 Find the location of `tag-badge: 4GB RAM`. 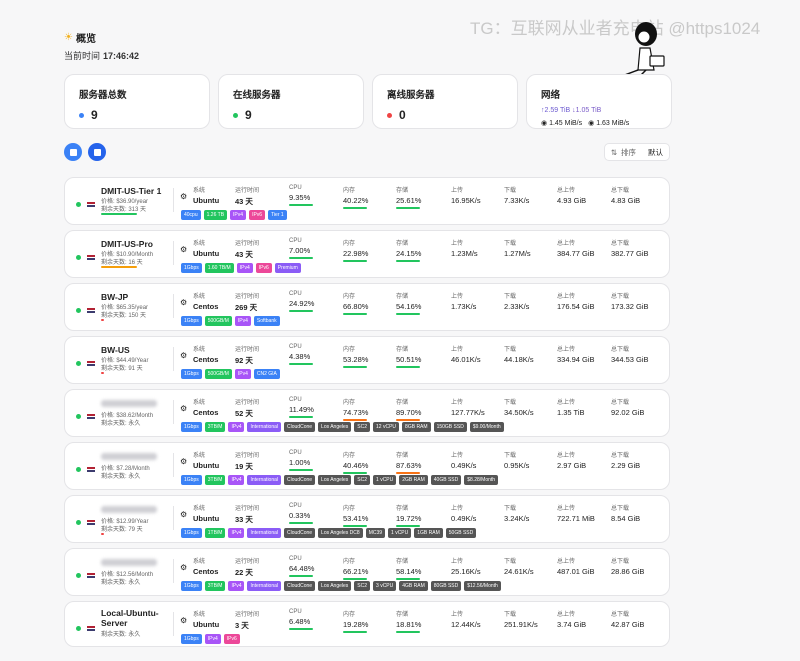

tag-badge: 4GB RAM is located at coordinates (413, 586).